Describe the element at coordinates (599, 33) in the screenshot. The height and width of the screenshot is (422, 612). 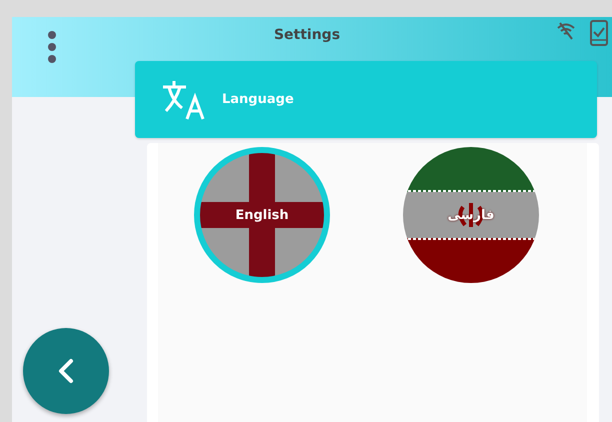
I see `tablet-check-icon` at that location.